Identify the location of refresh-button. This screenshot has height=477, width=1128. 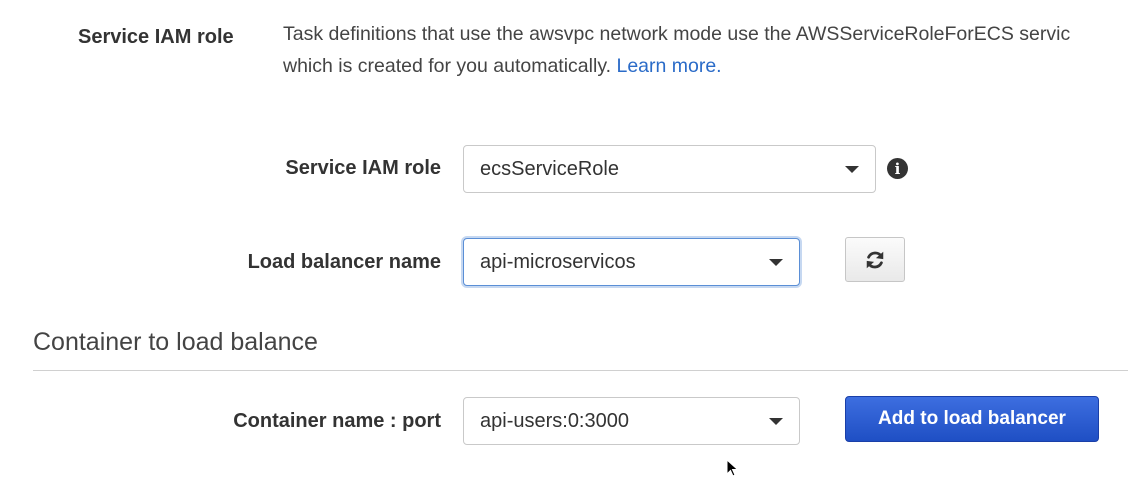
(875, 259).